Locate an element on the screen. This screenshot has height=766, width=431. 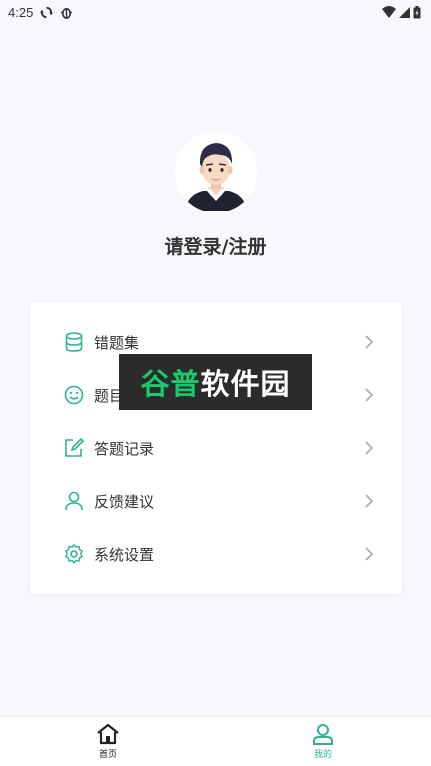
menu-item-label: 答题记录 is located at coordinates (124, 448).